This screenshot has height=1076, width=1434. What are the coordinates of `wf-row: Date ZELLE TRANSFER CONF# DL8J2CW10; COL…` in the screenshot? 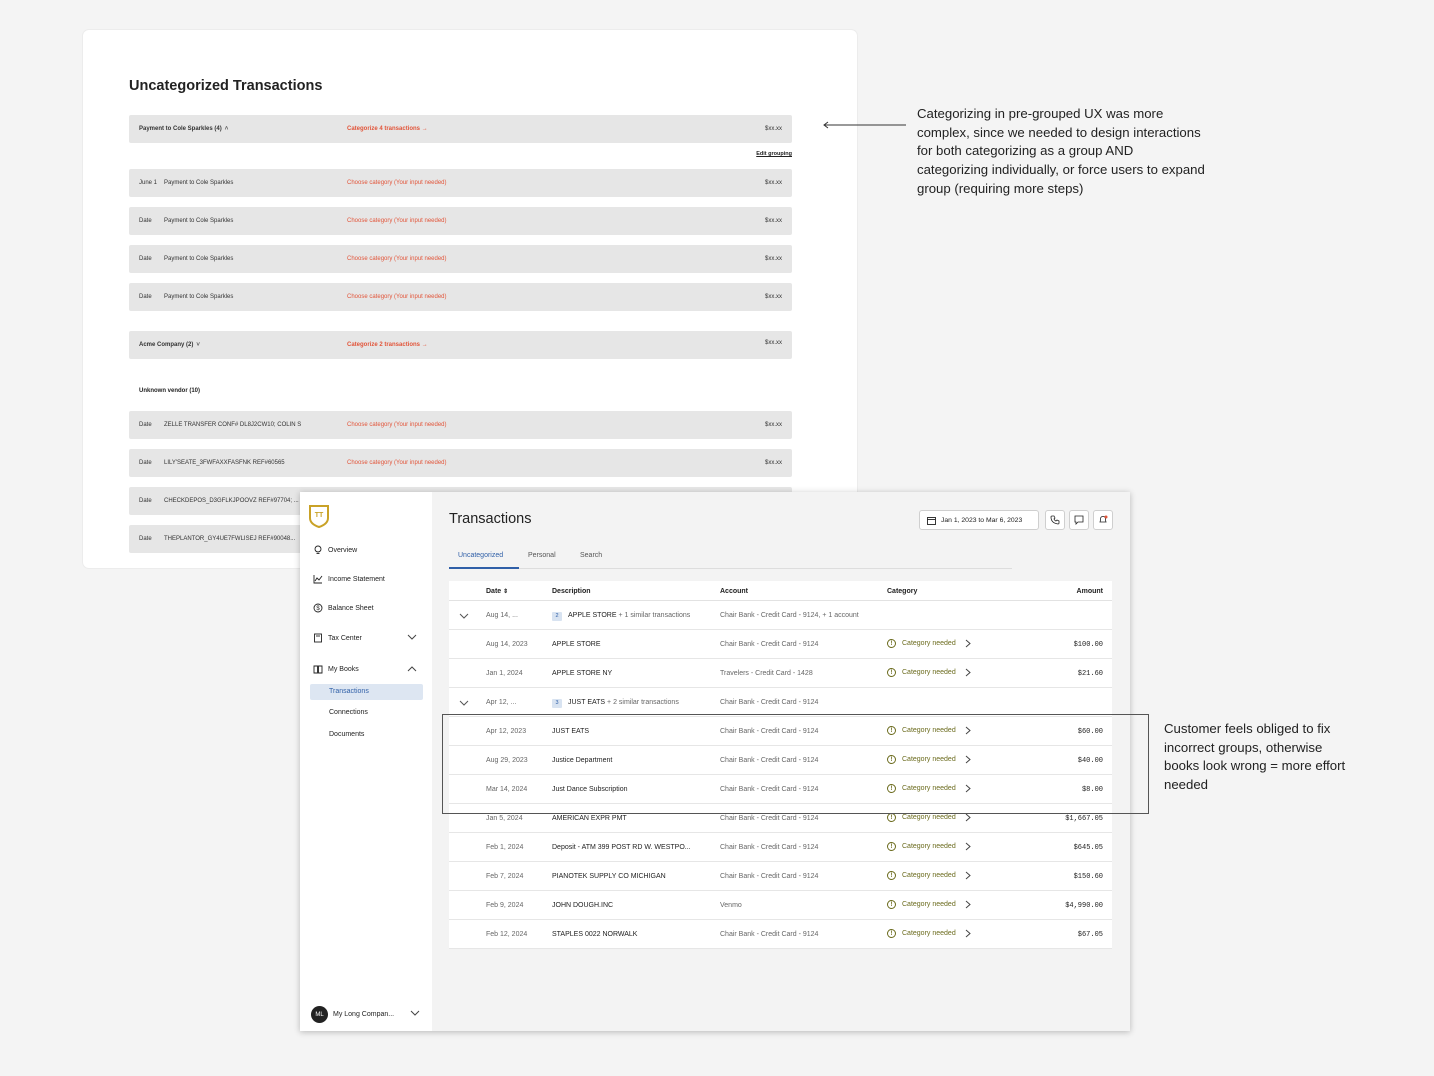 It's located at (460, 425).